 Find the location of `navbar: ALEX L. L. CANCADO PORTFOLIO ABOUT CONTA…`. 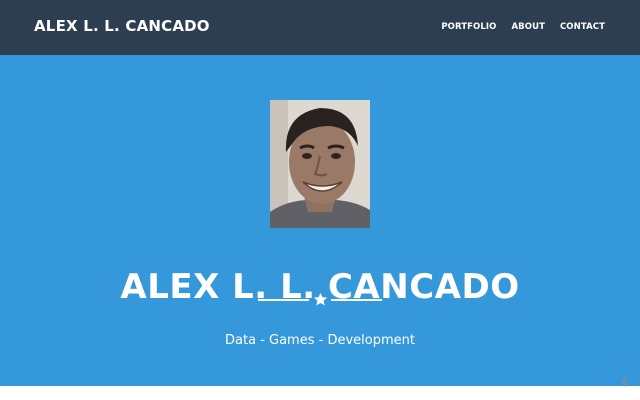

navbar: ALEX L. L. CANCADO PORTFOLIO ABOUT CONTA… is located at coordinates (320, 27).